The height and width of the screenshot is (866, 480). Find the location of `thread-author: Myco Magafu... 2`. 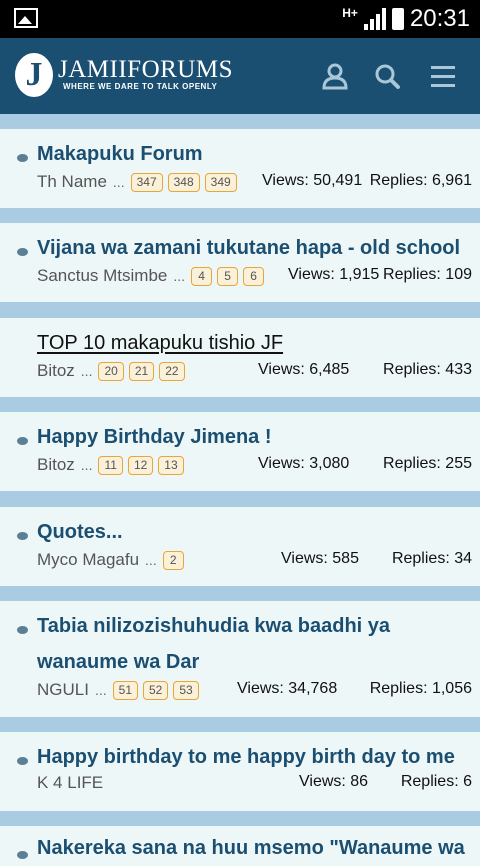

thread-author: Myco Magafu... 2 is located at coordinates (110, 560).